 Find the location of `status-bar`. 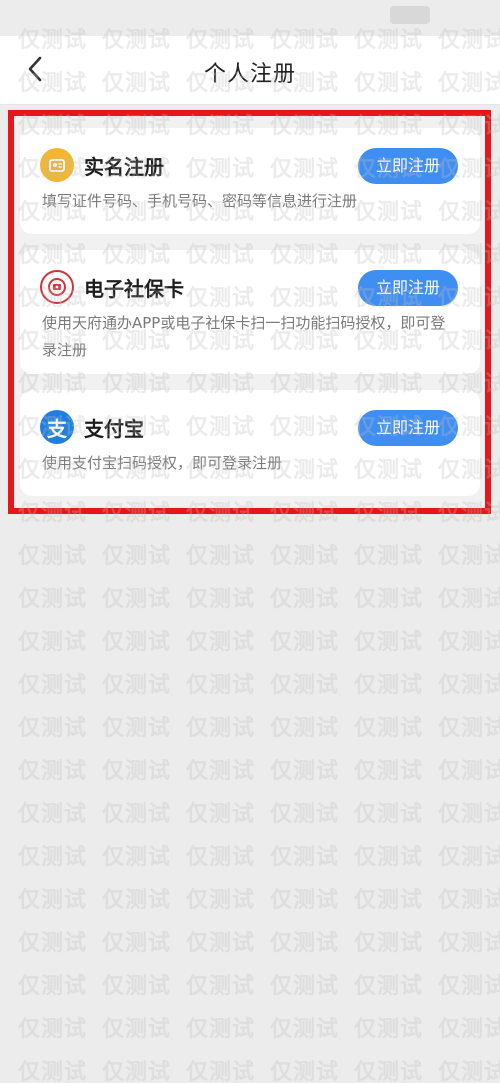

status-bar is located at coordinates (250, 18).